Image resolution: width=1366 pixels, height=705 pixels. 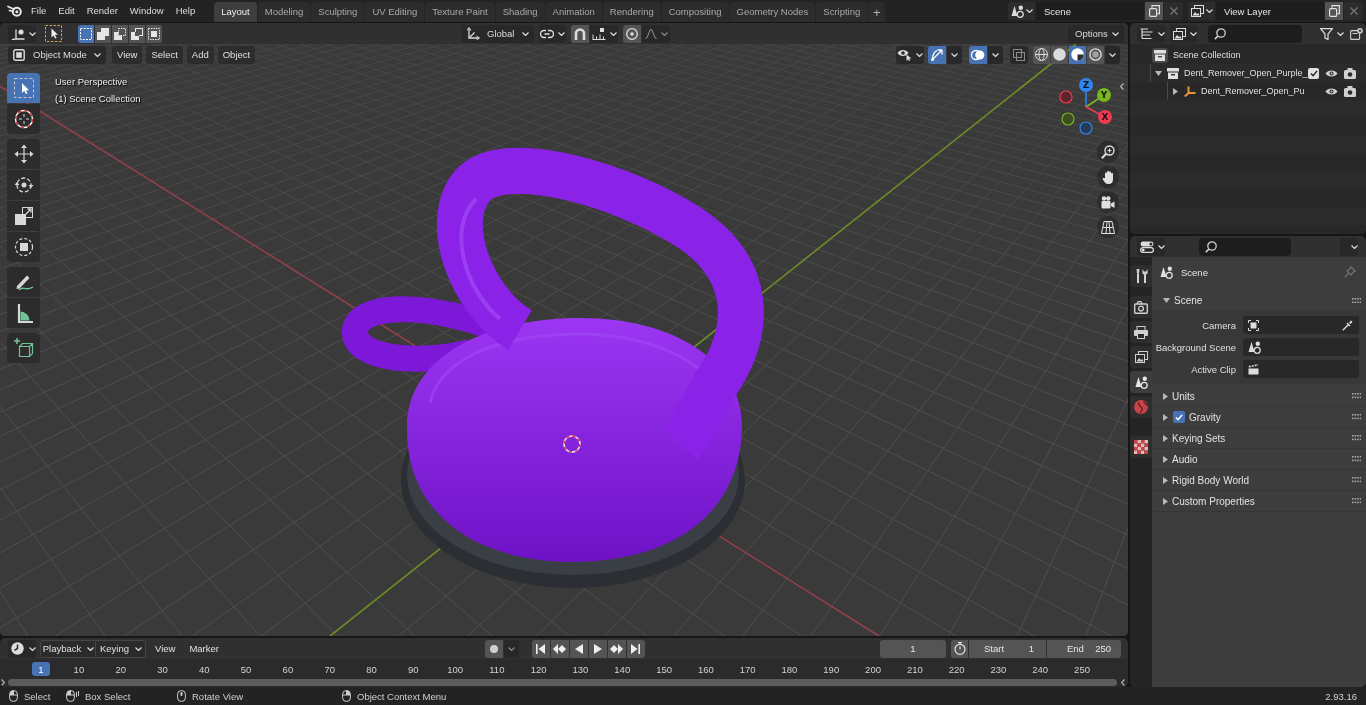 I want to click on workspace-tab: Scripting, so click(x=842, y=12).